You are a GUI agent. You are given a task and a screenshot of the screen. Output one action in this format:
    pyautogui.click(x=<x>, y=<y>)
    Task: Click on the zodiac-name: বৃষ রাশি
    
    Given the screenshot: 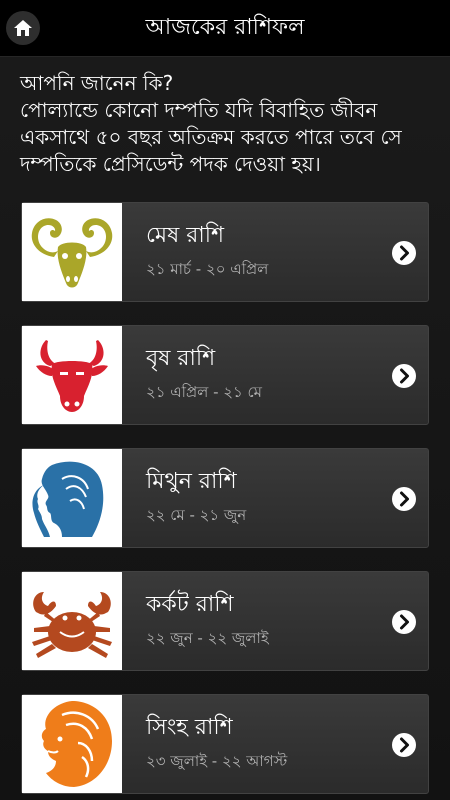 What is the action you would take?
    pyautogui.click(x=181, y=358)
    